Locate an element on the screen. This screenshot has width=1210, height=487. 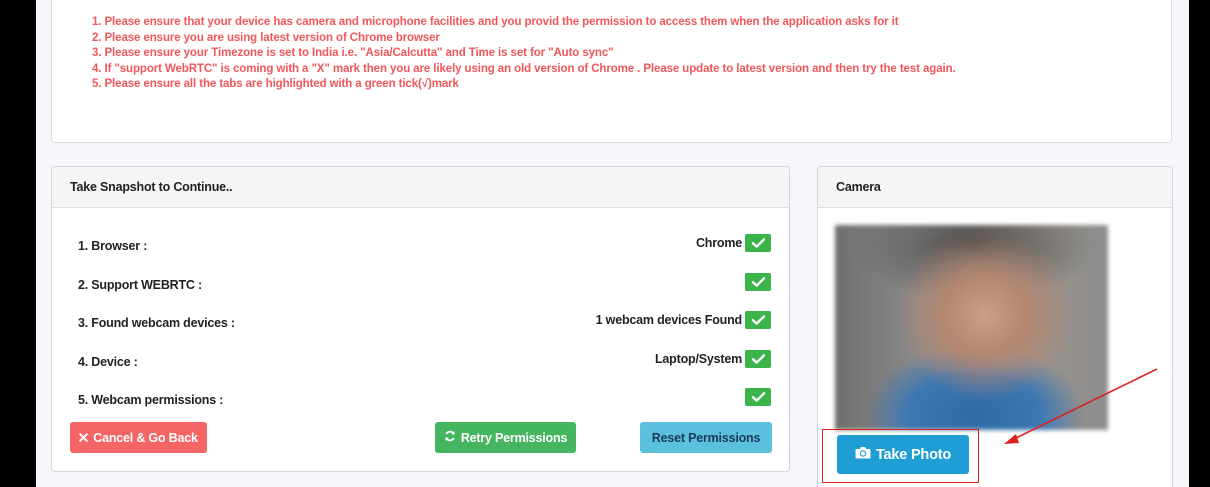
reset-button-label: Reset Permissions is located at coordinates (706, 437).